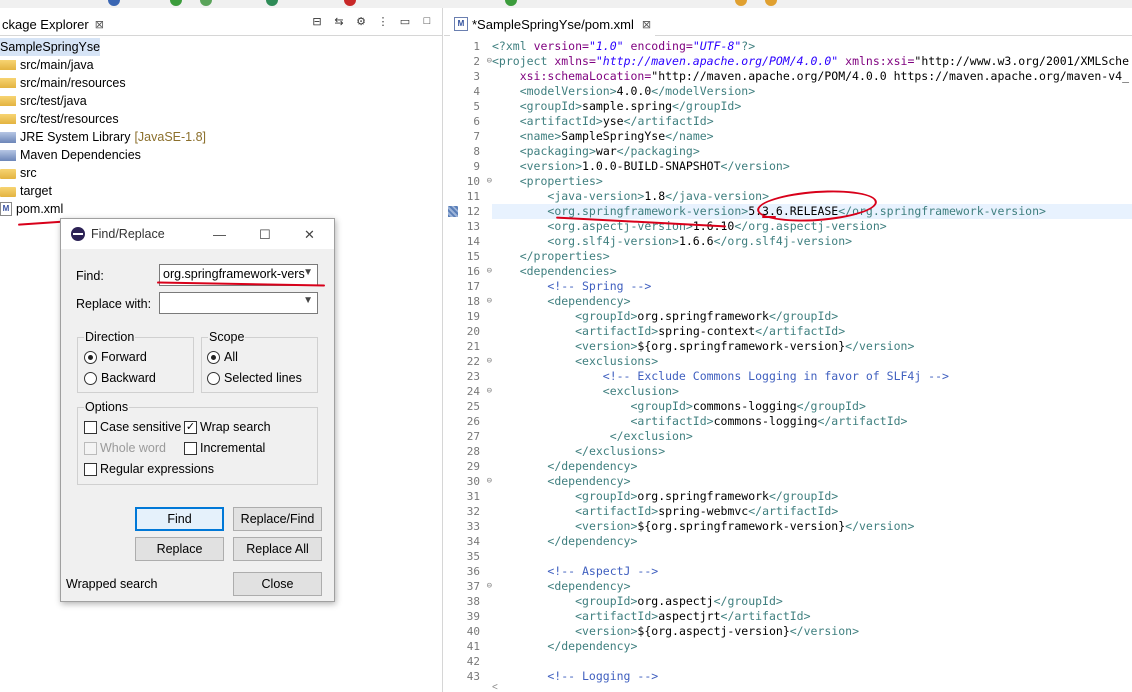 This screenshot has height=692, width=1132. What do you see at coordinates (149, 469) in the screenshot?
I see `regular-expressions-checkbox: Regular expressions` at bounding box center [149, 469].